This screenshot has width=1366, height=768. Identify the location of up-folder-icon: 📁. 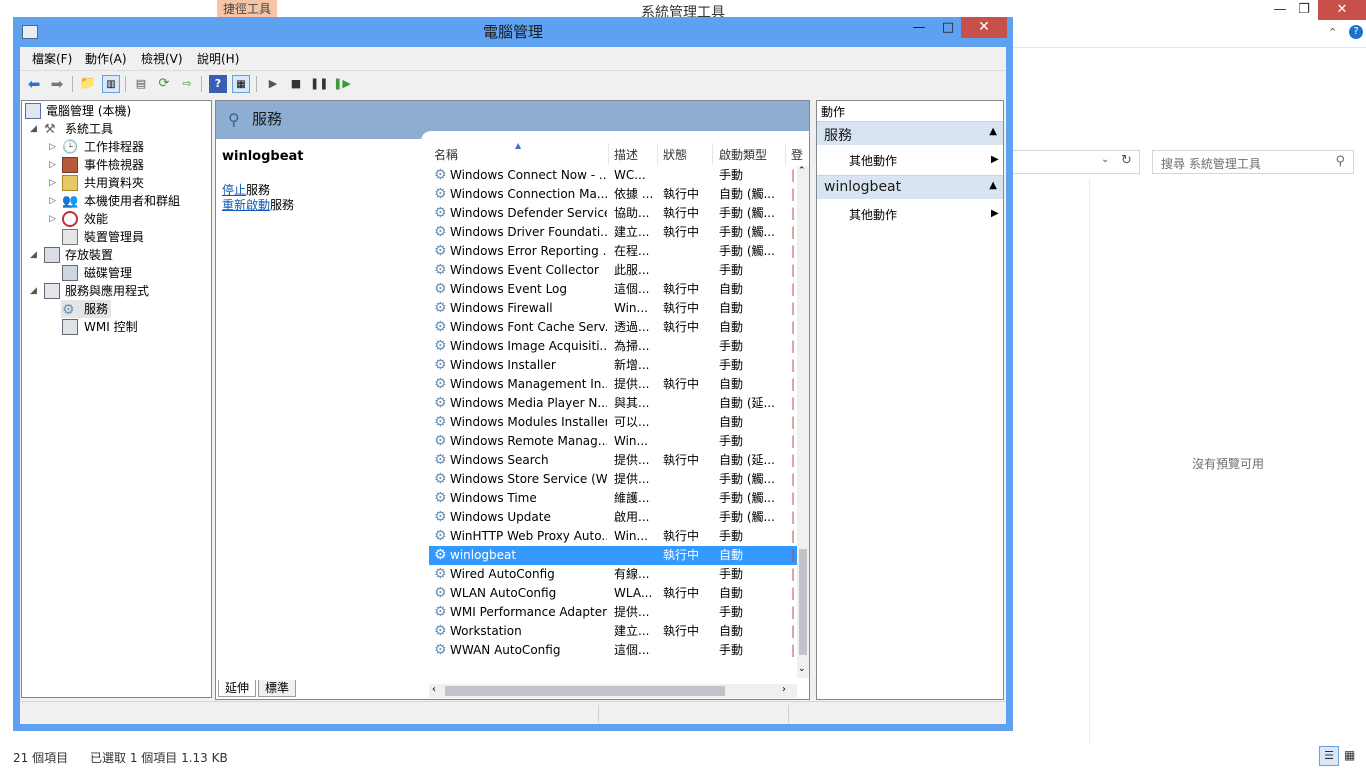
(88, 84).